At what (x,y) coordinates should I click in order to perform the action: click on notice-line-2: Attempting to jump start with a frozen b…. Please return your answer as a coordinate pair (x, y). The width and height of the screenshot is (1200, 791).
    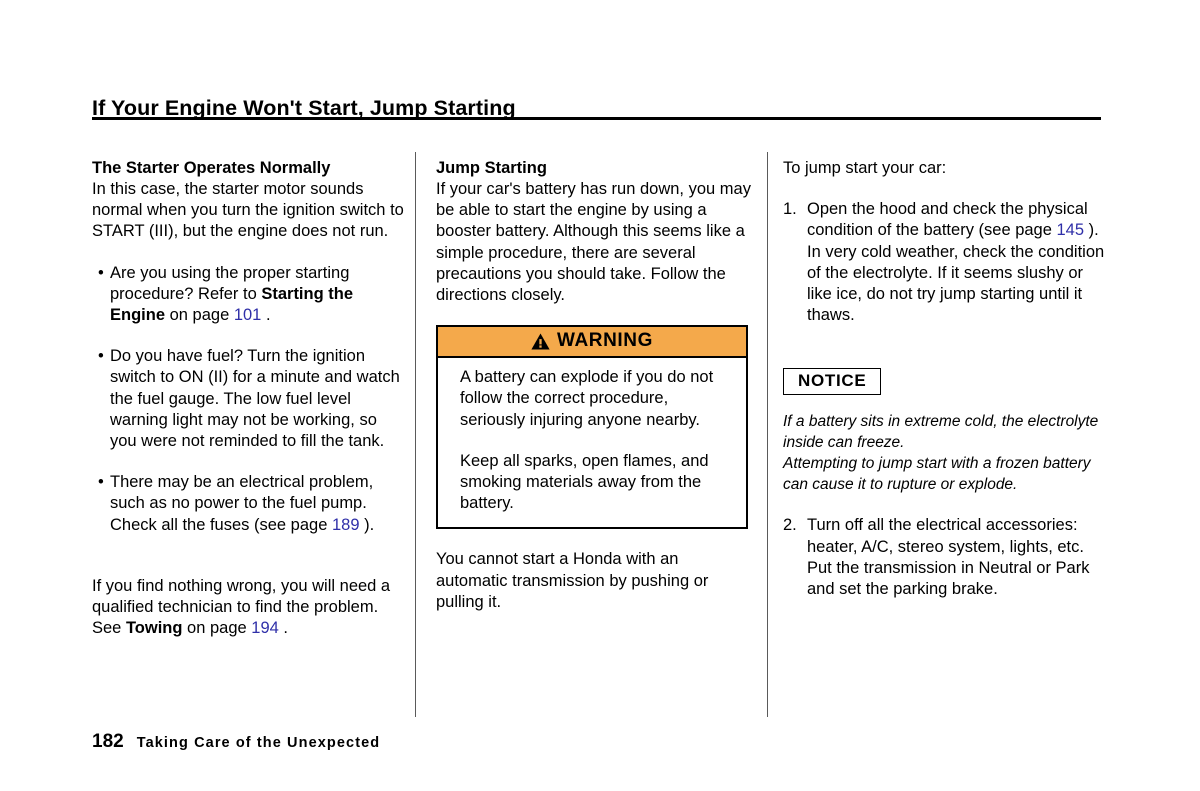
    Looking at the image, I should click on (937, 474).